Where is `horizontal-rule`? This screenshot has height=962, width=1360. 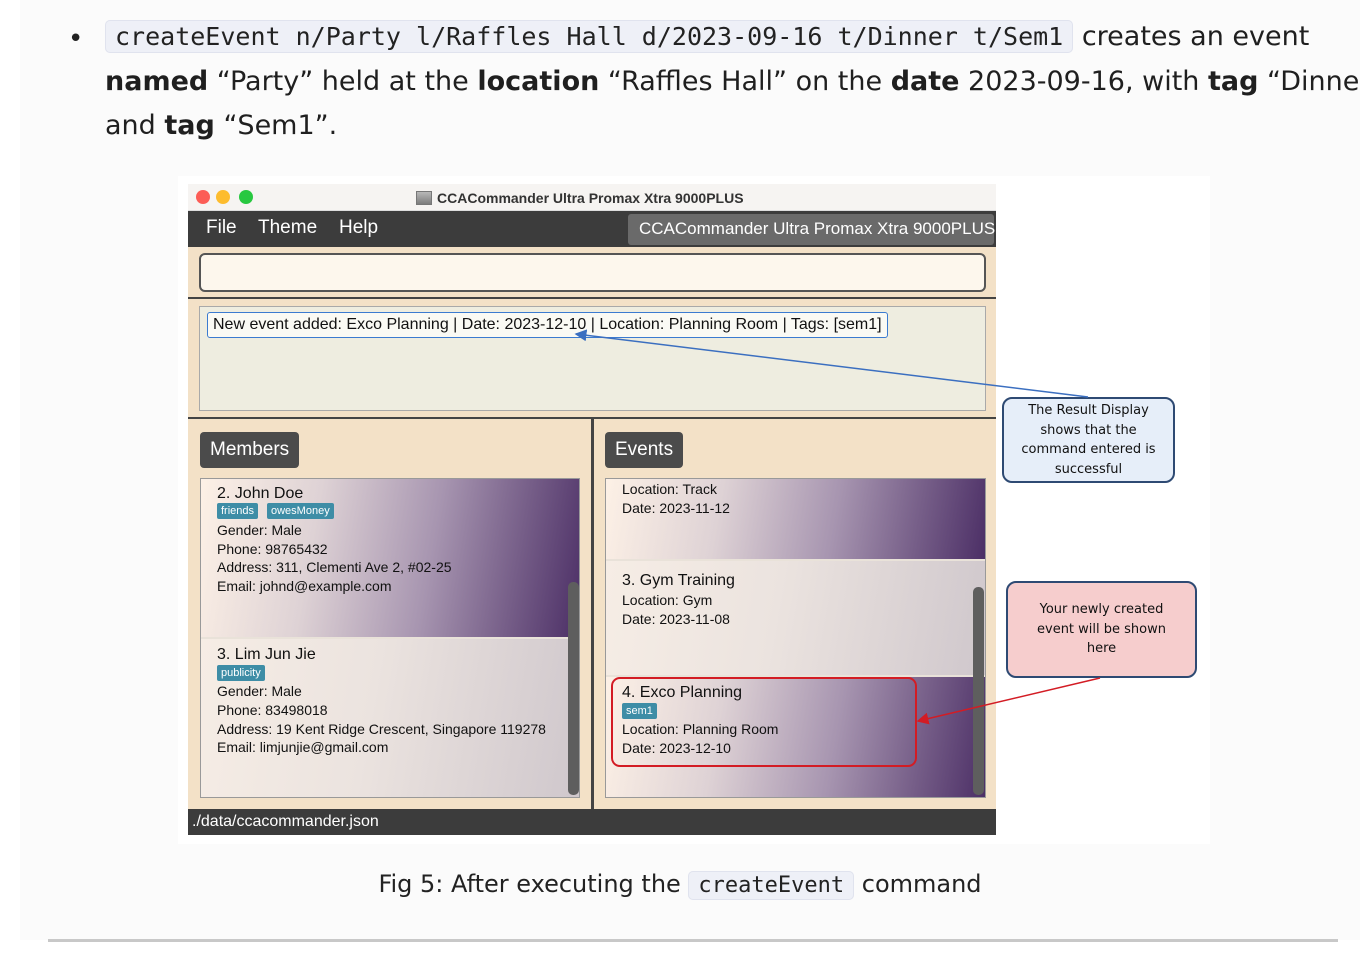 horizontal-rule is located at coordinates (693, 940).